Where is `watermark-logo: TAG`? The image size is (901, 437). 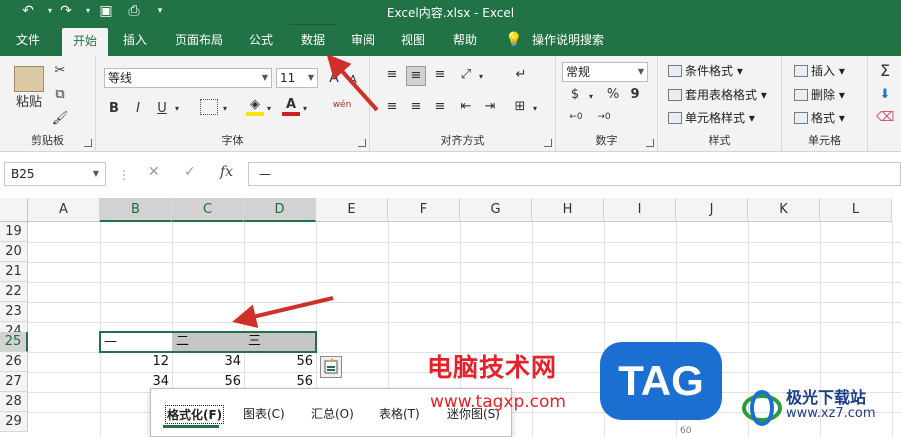 watermark-logo: TAG is located at coordinates (661, 381).